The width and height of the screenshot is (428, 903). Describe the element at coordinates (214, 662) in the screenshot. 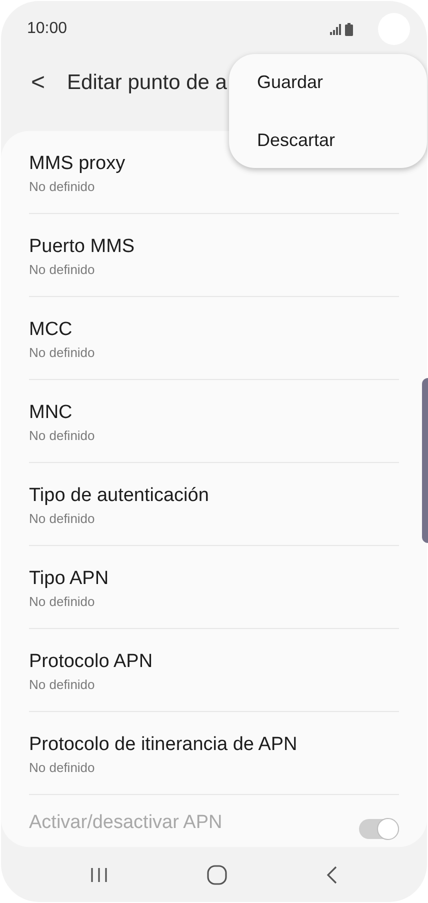

I see `setting-title: Protocolo APN` at that location.